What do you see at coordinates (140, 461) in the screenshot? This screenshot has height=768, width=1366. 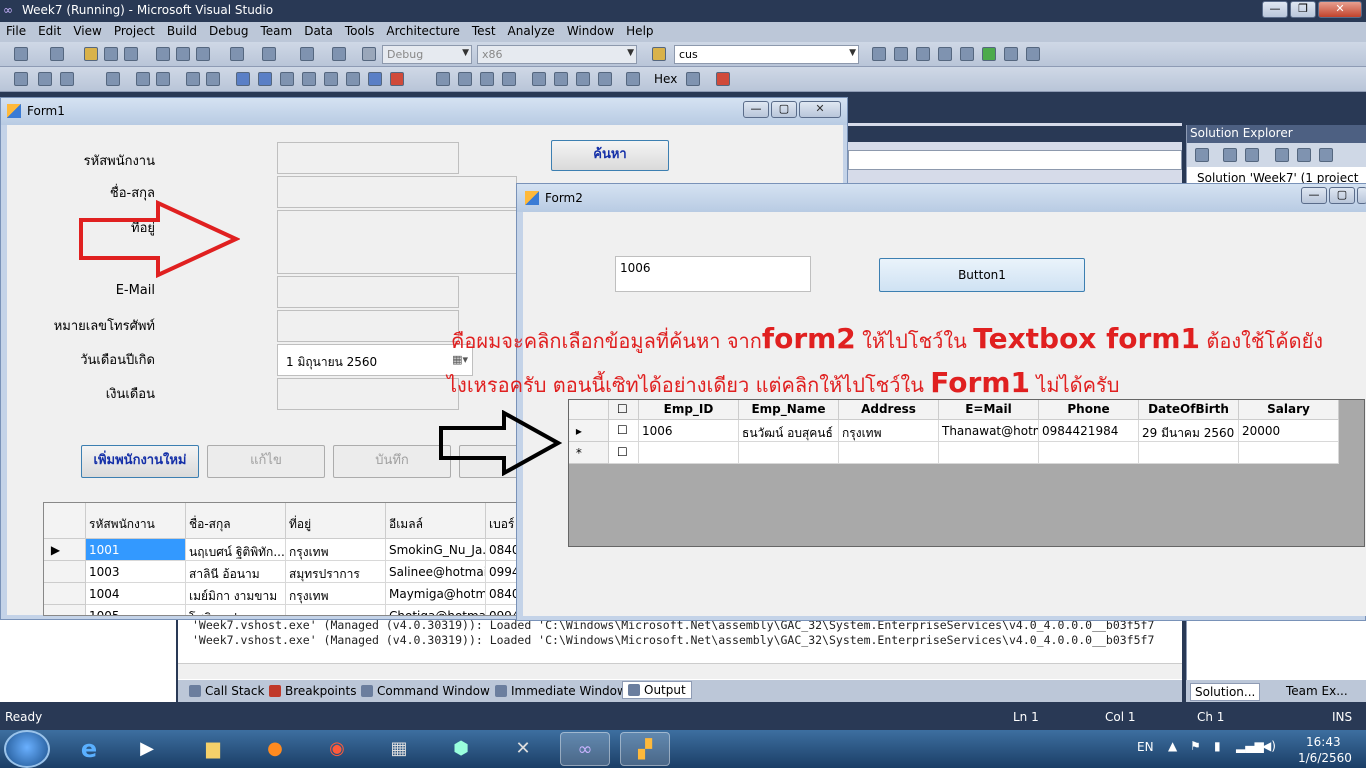 I see `add-employee-button: เพิ่มพนักงานใหม่` at bounding box center [140, 461].